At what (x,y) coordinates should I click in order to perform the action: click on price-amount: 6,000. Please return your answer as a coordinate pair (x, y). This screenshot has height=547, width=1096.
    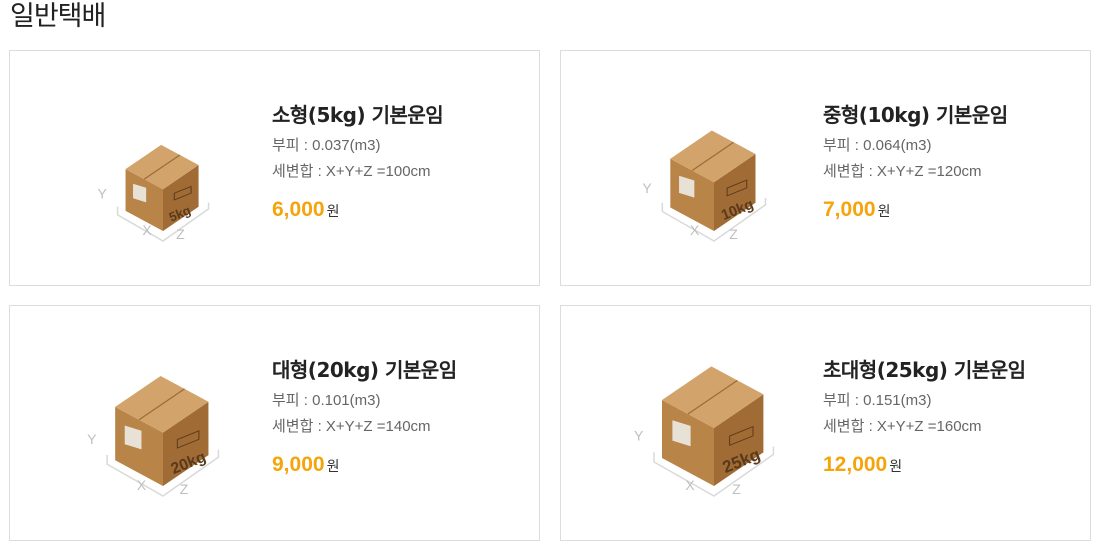
    Looking at the image, I should click on (298, 209).